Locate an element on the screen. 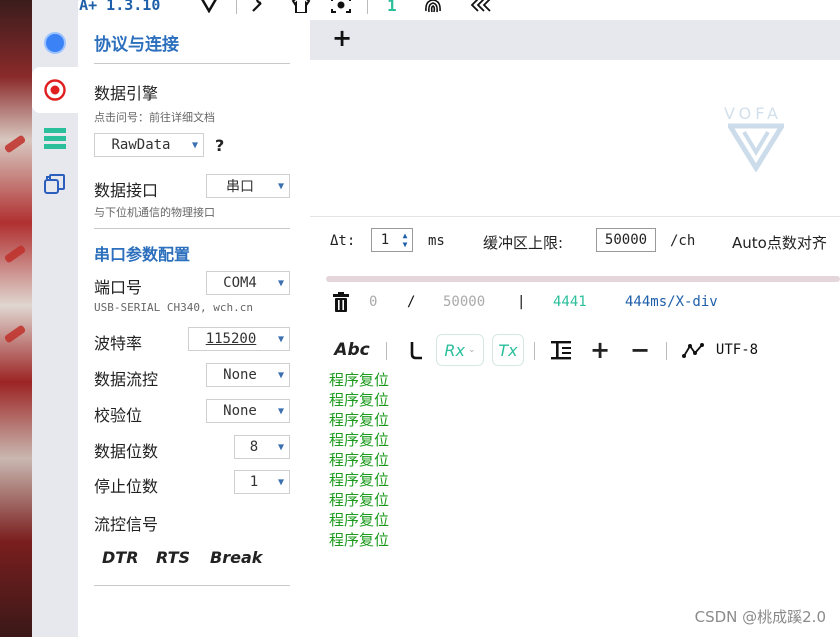 The image size is (840, 637). vofa-watermark-logo: VOFA is located at coordinates (757, 139).